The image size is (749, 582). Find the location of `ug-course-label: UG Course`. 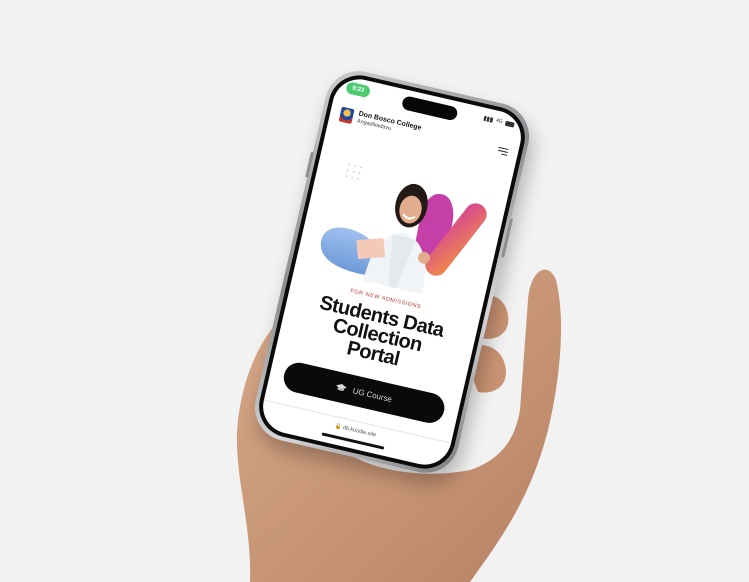

ug-course-label: UG Course is located at coordinates (372, 394).